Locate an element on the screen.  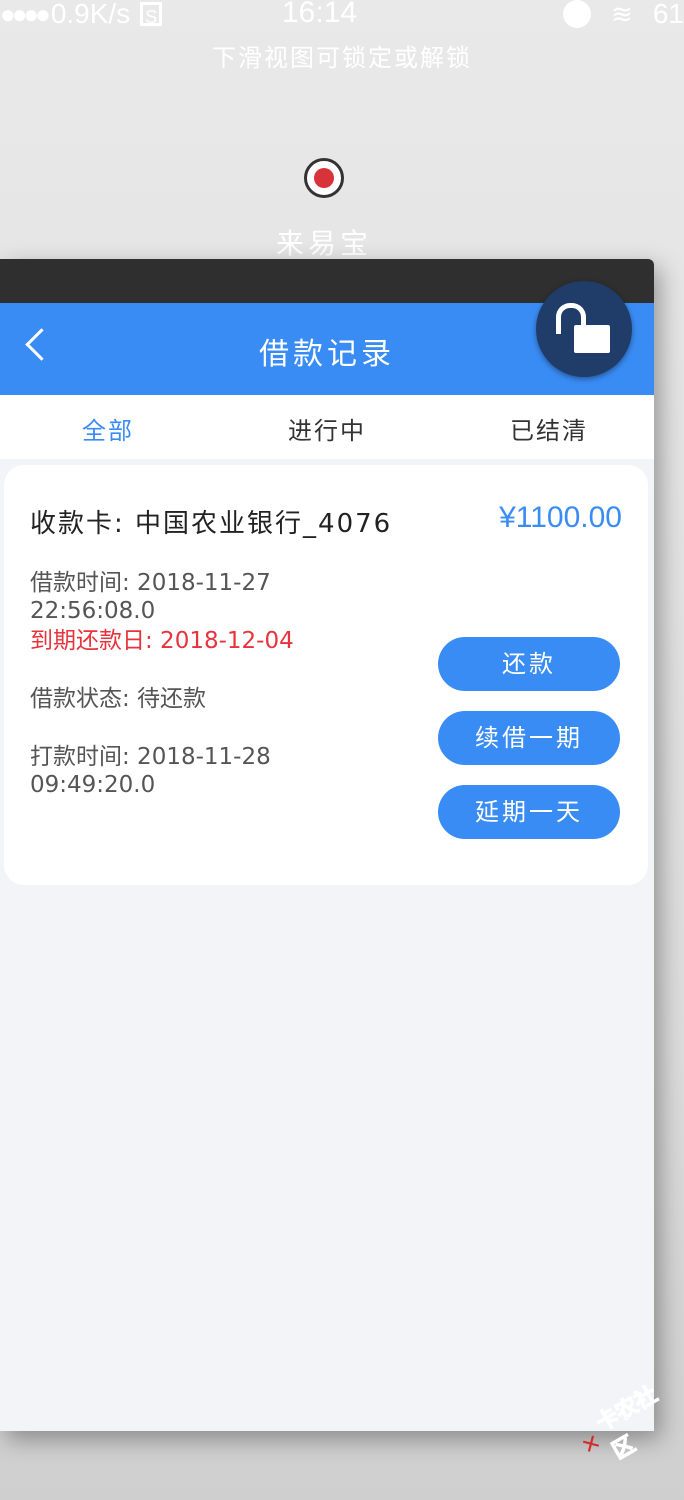
tab-bar: 全部 进行中 已结清 is located at coordinates (327, 427).